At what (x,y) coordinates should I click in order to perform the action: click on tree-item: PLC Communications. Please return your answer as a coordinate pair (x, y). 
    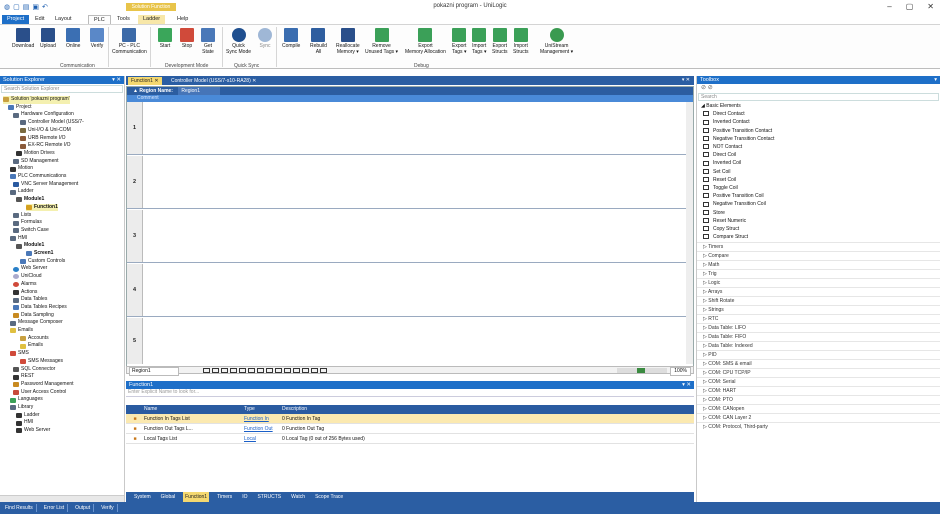
    Looking at the image, I should click on (38, 177).